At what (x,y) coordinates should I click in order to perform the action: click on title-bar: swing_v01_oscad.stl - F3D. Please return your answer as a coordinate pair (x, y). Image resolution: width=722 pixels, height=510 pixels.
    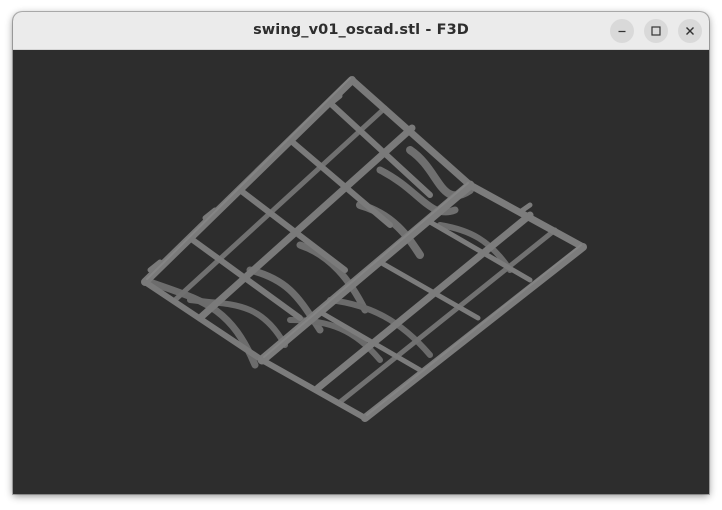
    Looking at the image, I should click on (361, 31).